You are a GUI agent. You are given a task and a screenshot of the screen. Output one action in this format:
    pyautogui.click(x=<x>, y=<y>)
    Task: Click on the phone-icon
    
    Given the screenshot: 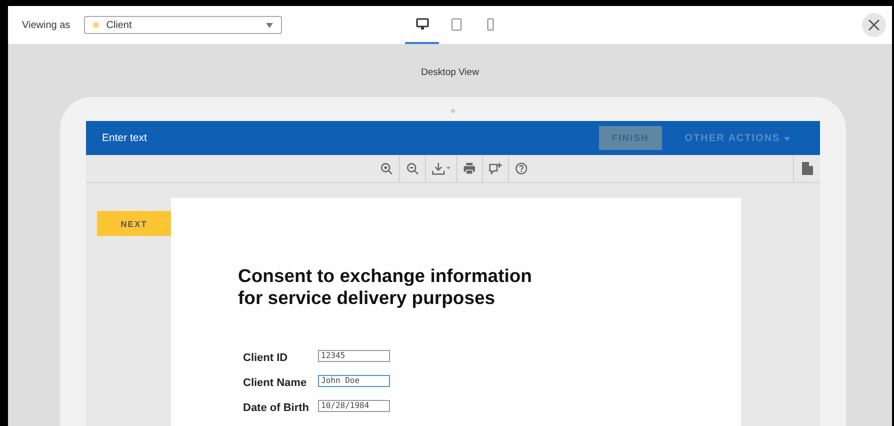 What is the action you would take?
    pyautogui.click(x=490, y=24)
    